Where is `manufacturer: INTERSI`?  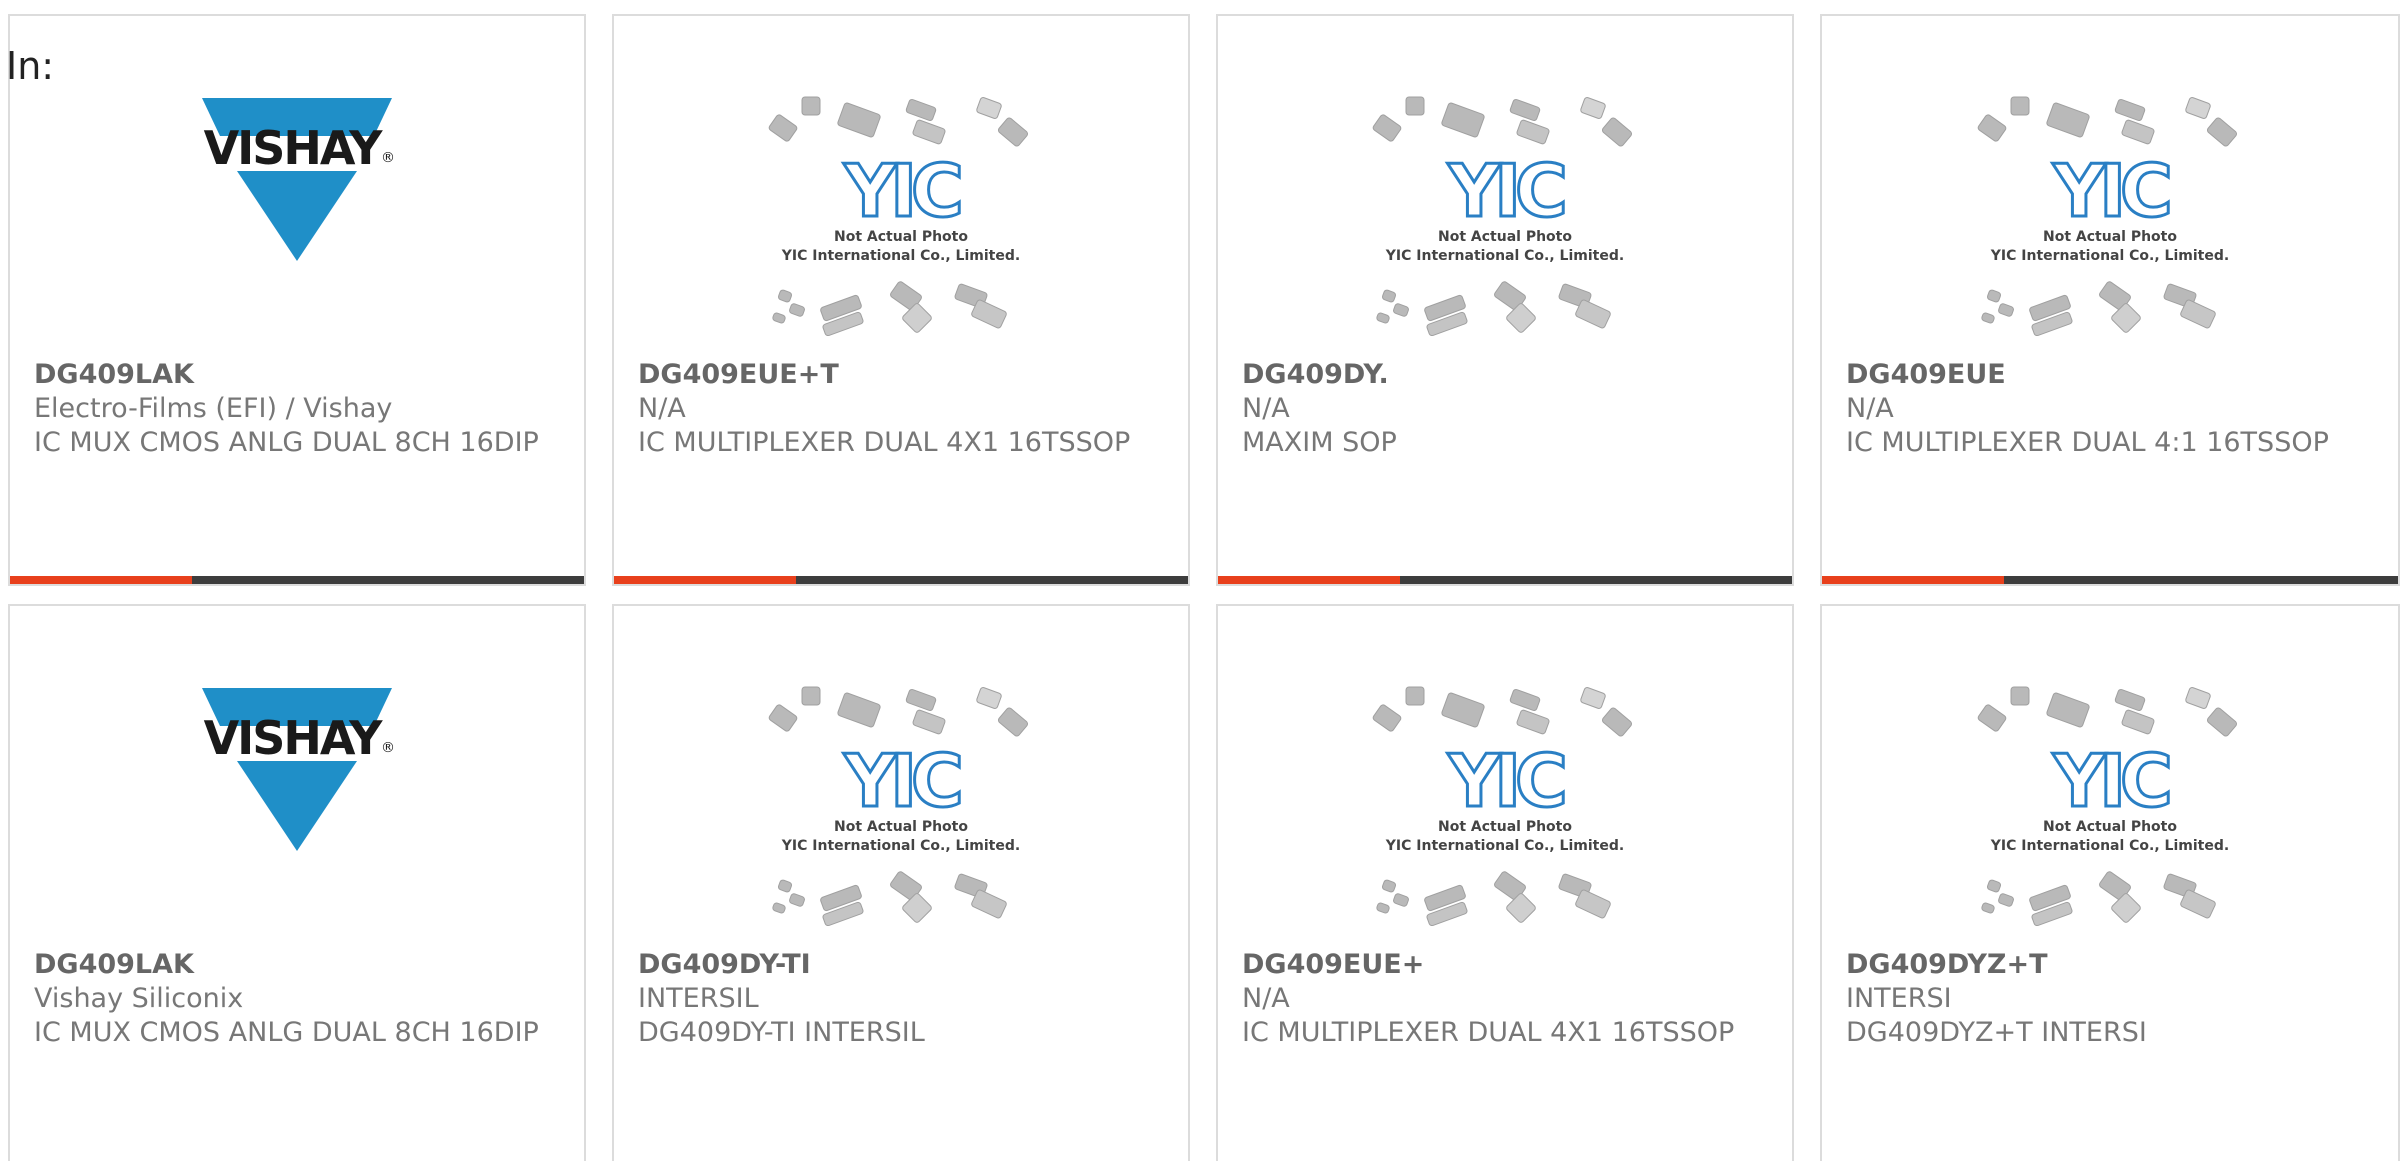
manufacturer: INTERSI is located at coordinates (1899, 998).